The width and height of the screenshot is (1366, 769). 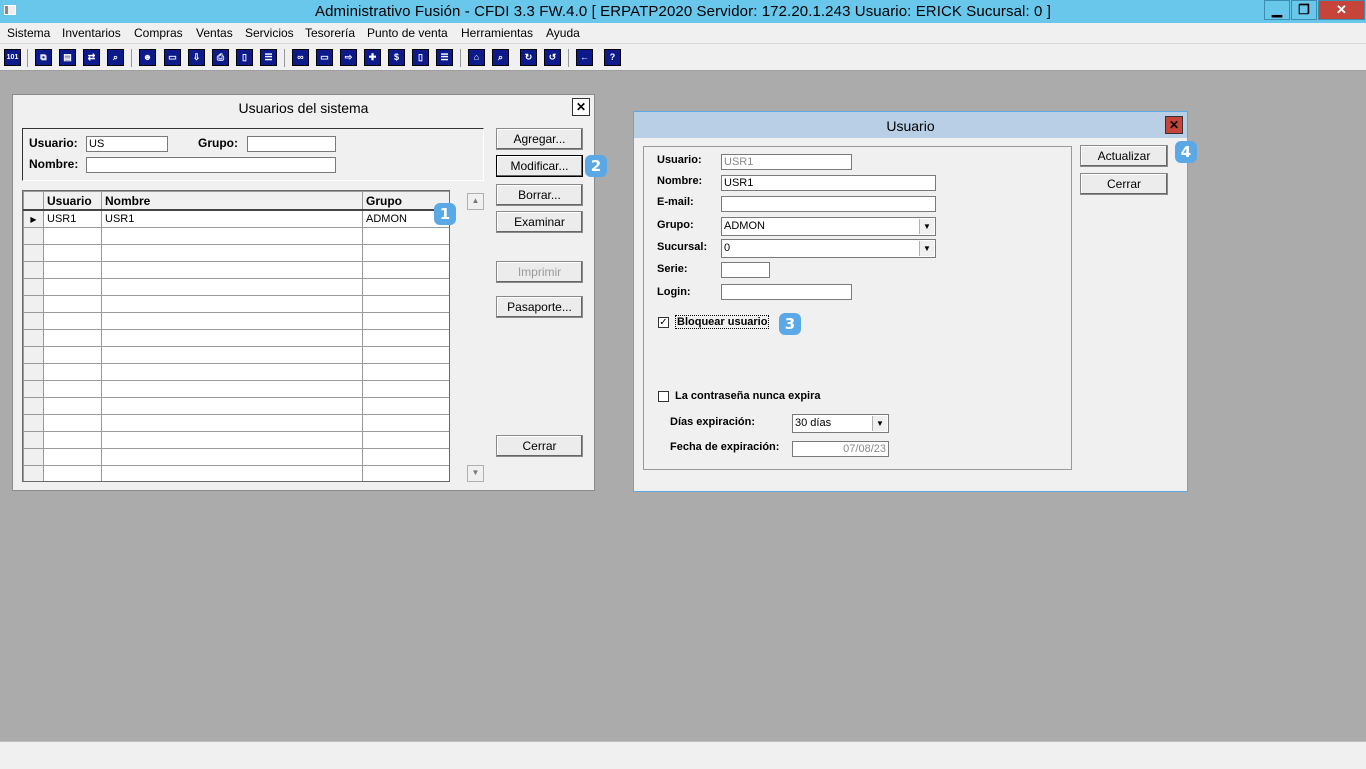 What do you see at coordinates (539, 222) in the screenshot?
I see `examinar-button: Examinar` at bounding box center [539, 222].